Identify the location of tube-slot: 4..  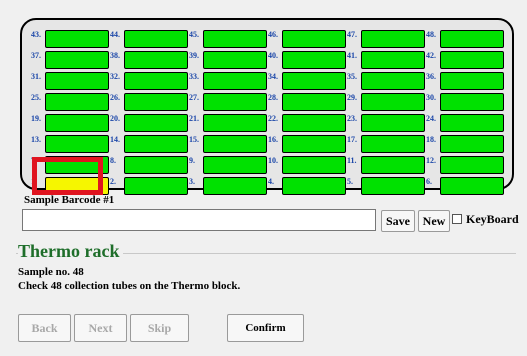
(308, 186).